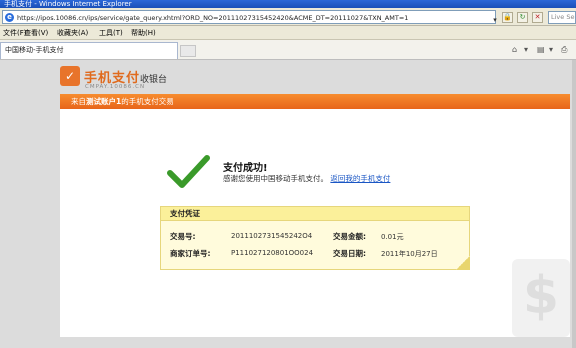 Image resolution: width=576 pixels, height=348 pixels. I want to click on tab-bar: 中国移动-手机支付 ⌂ ▾ ▤ ▾ ⎙, so click(288, 50).